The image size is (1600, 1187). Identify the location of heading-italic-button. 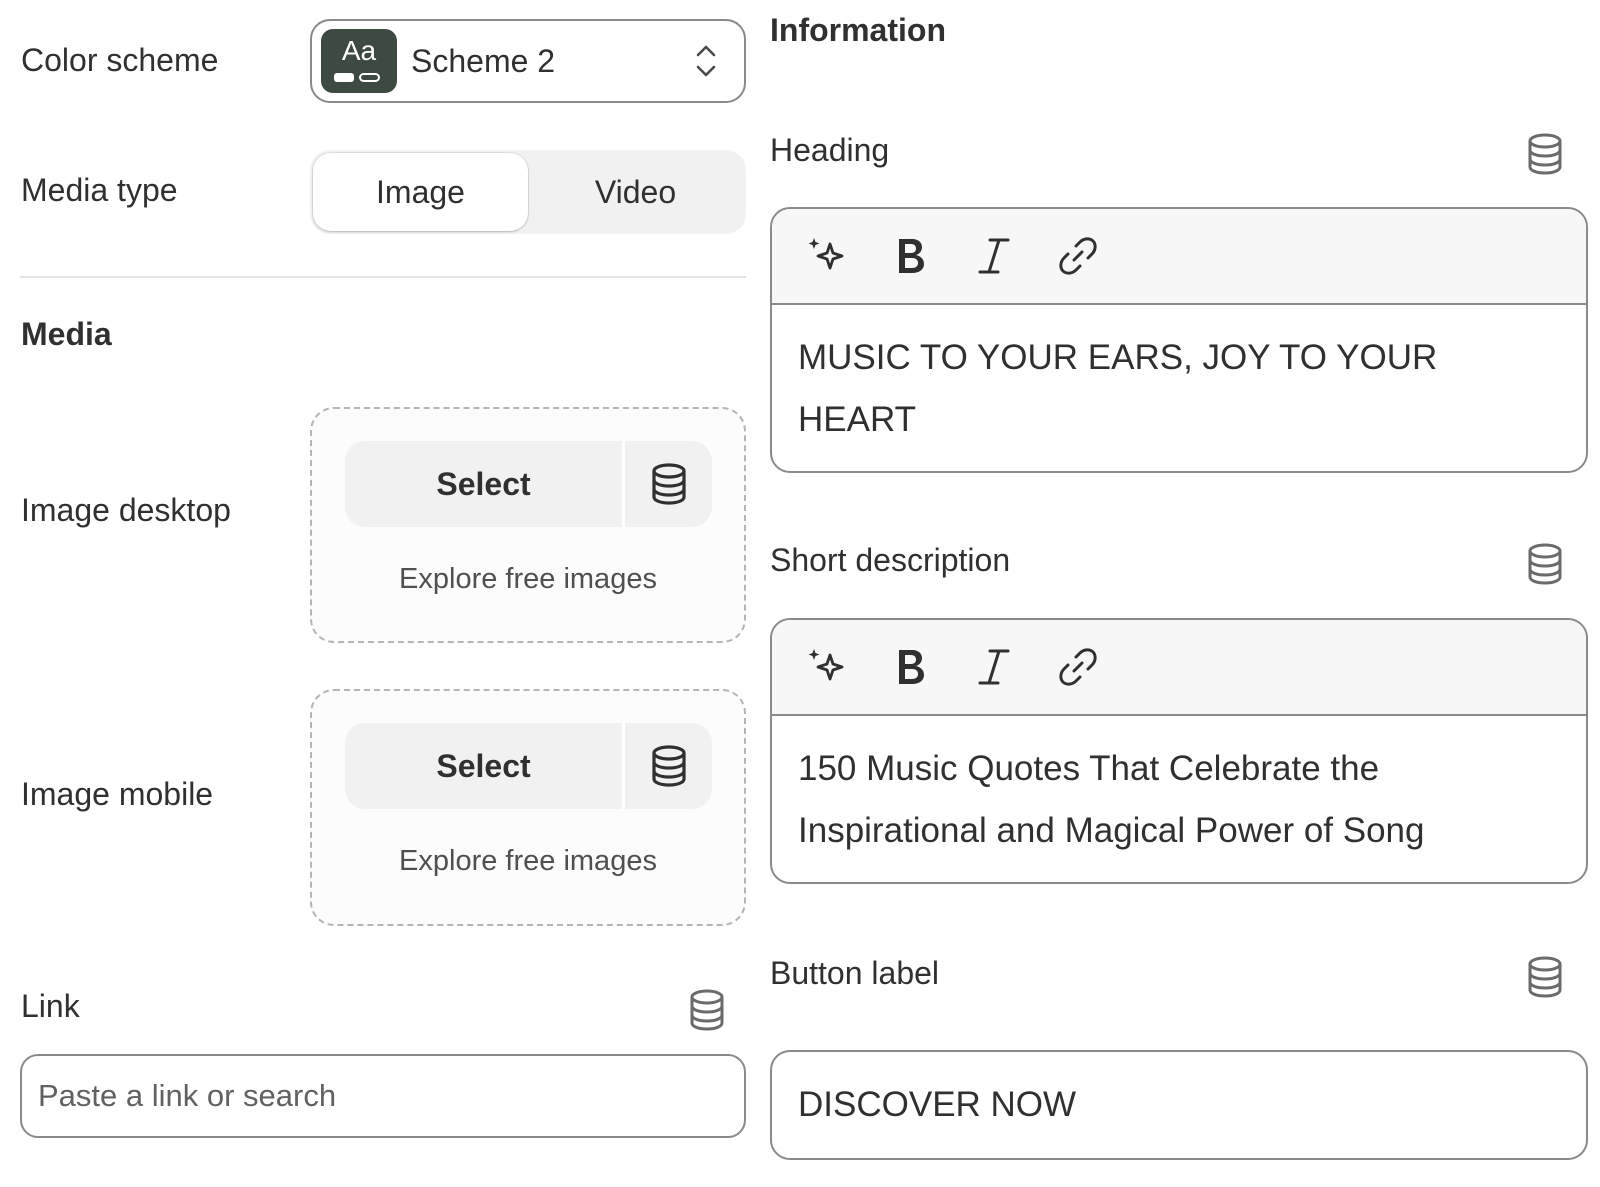
(994, 256).